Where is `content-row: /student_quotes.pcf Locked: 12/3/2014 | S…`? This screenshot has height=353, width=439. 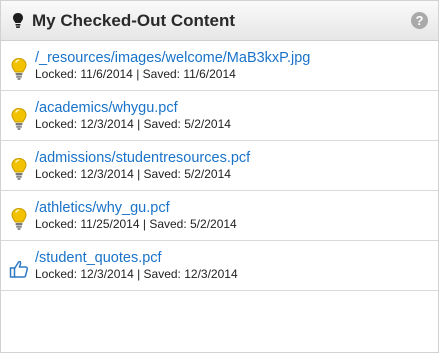 content-row: /student_quotes.pcf Locked: 12/3/2014 | S… is located at coordinates (219, 266).